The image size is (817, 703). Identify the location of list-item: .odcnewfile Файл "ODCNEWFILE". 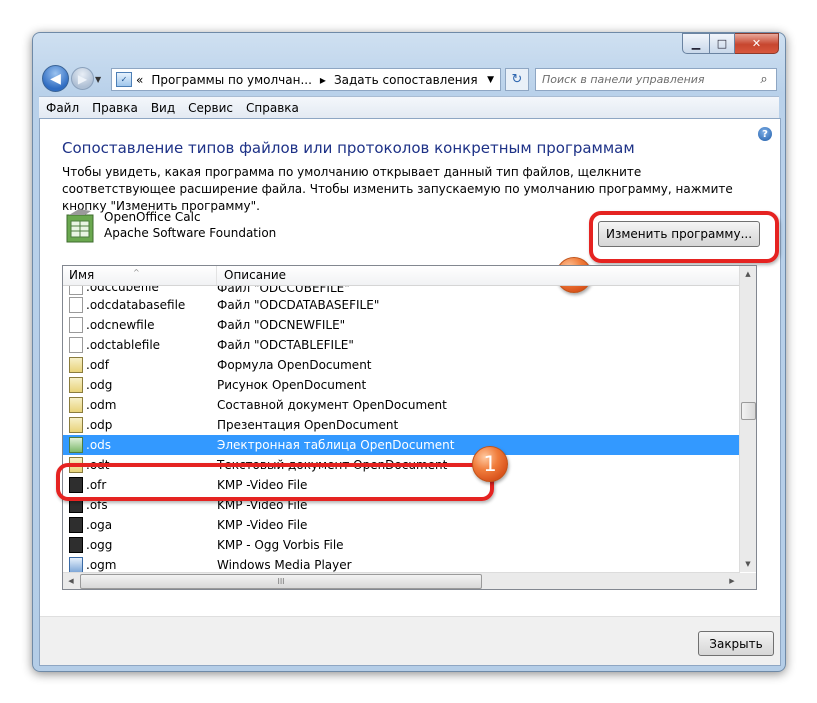
(401, 325).